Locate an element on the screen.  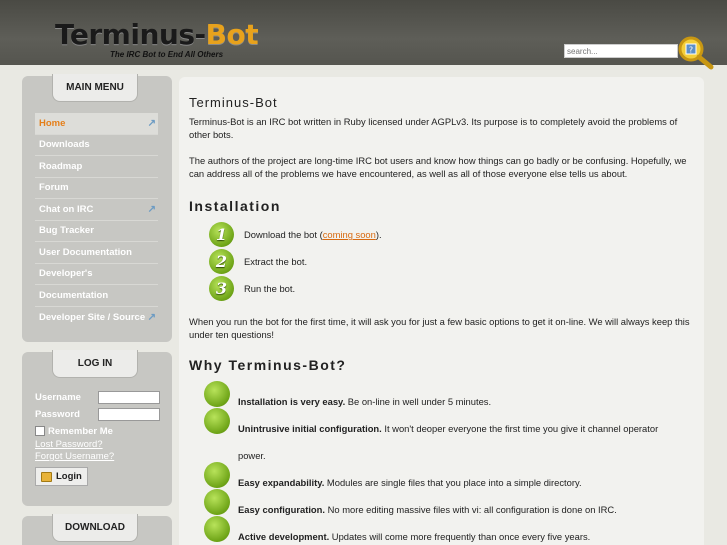
page-title: Terminus-Bot is located at coordinates (233, 102).